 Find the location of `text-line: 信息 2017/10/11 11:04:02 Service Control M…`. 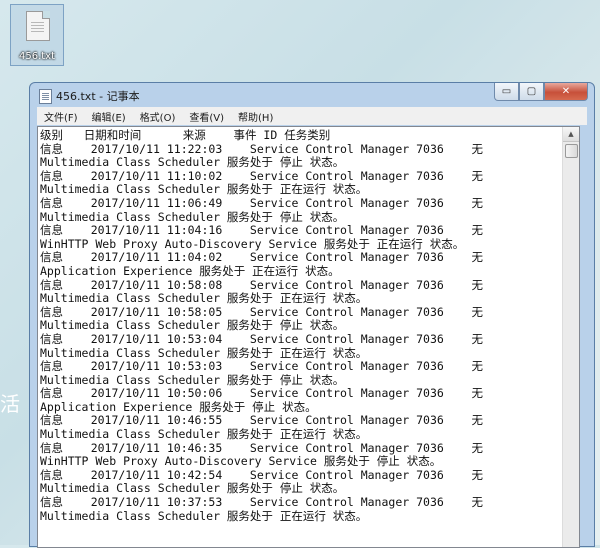

text-line: 信息 2017/10/11 11:04:02 Service Control M… is located at coordinates (261, 258).